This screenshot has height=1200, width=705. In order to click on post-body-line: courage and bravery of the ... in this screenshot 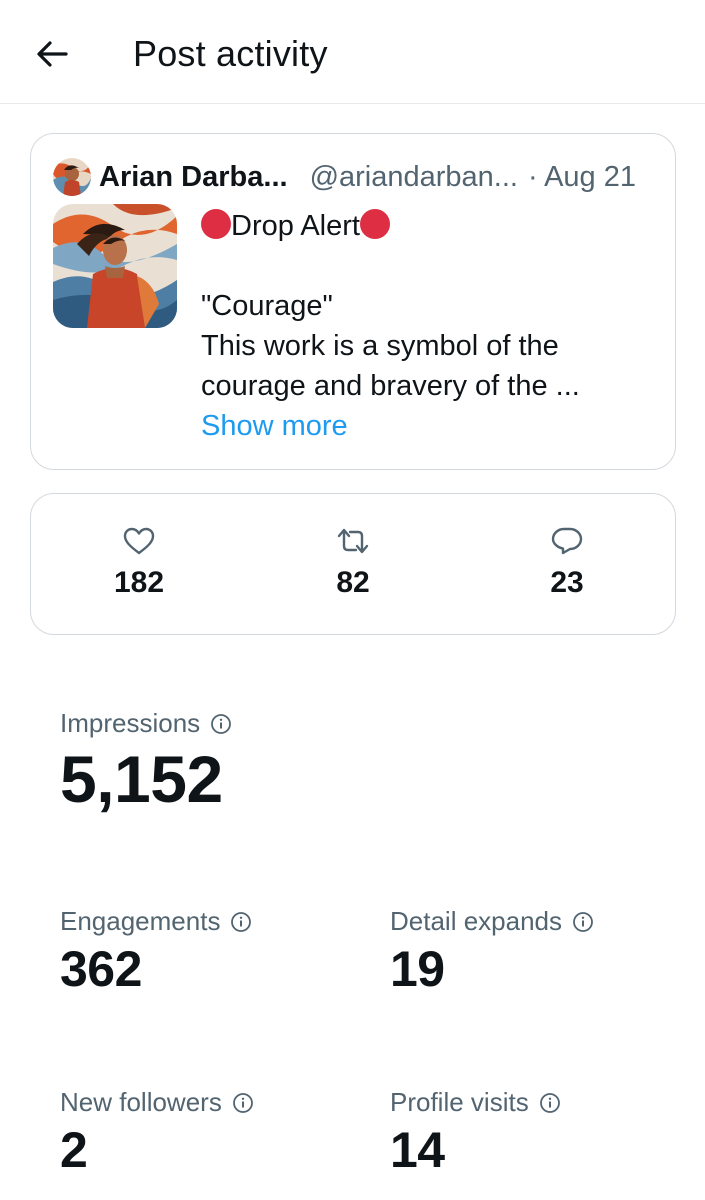, I will do `click(390, 386)`.